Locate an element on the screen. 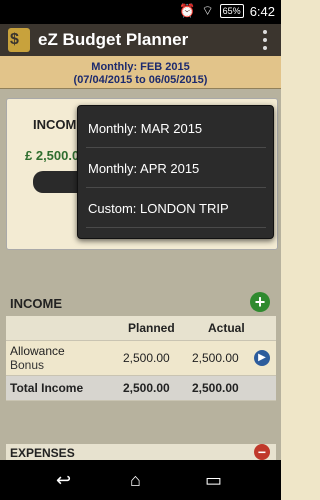 This screenshot has width=320, height=500. app-bar: $ eZ Budget Planner is located at coordinates (140, 40).